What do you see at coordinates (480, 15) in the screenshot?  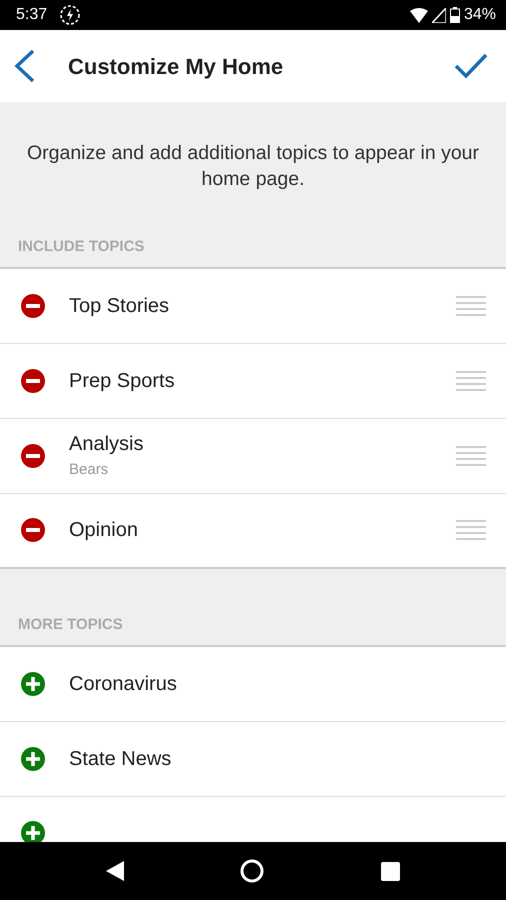 I see `battery-level: 34%` at bounding box center [480, 15].